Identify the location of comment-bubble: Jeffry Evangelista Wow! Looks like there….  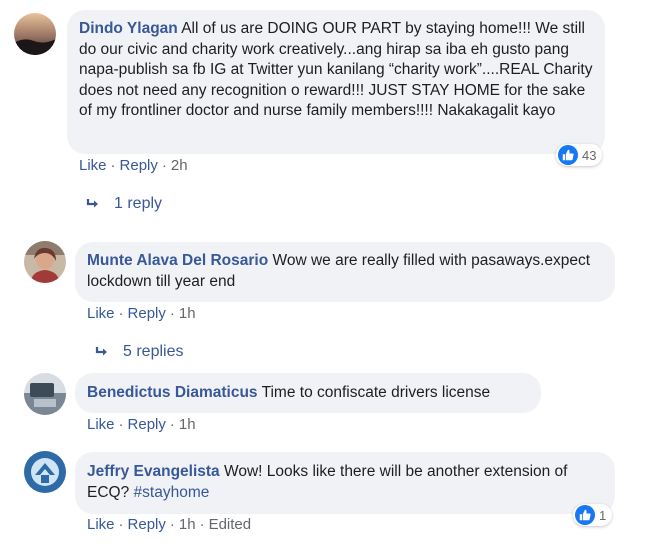
(345, 483).